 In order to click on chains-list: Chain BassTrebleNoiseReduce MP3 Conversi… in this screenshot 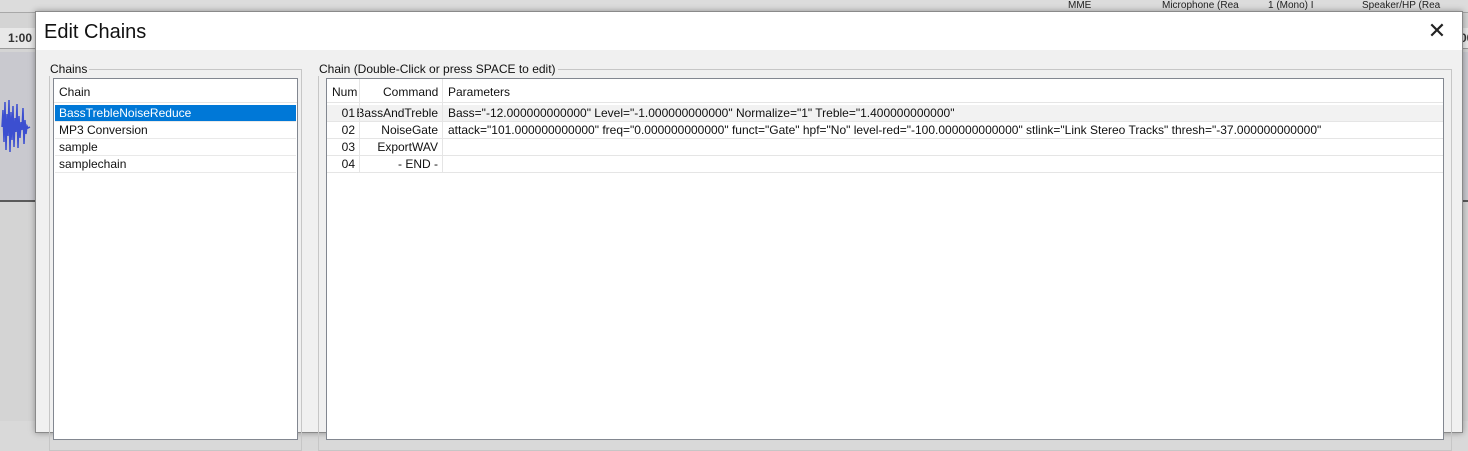, I will do `click(175, 259)`.